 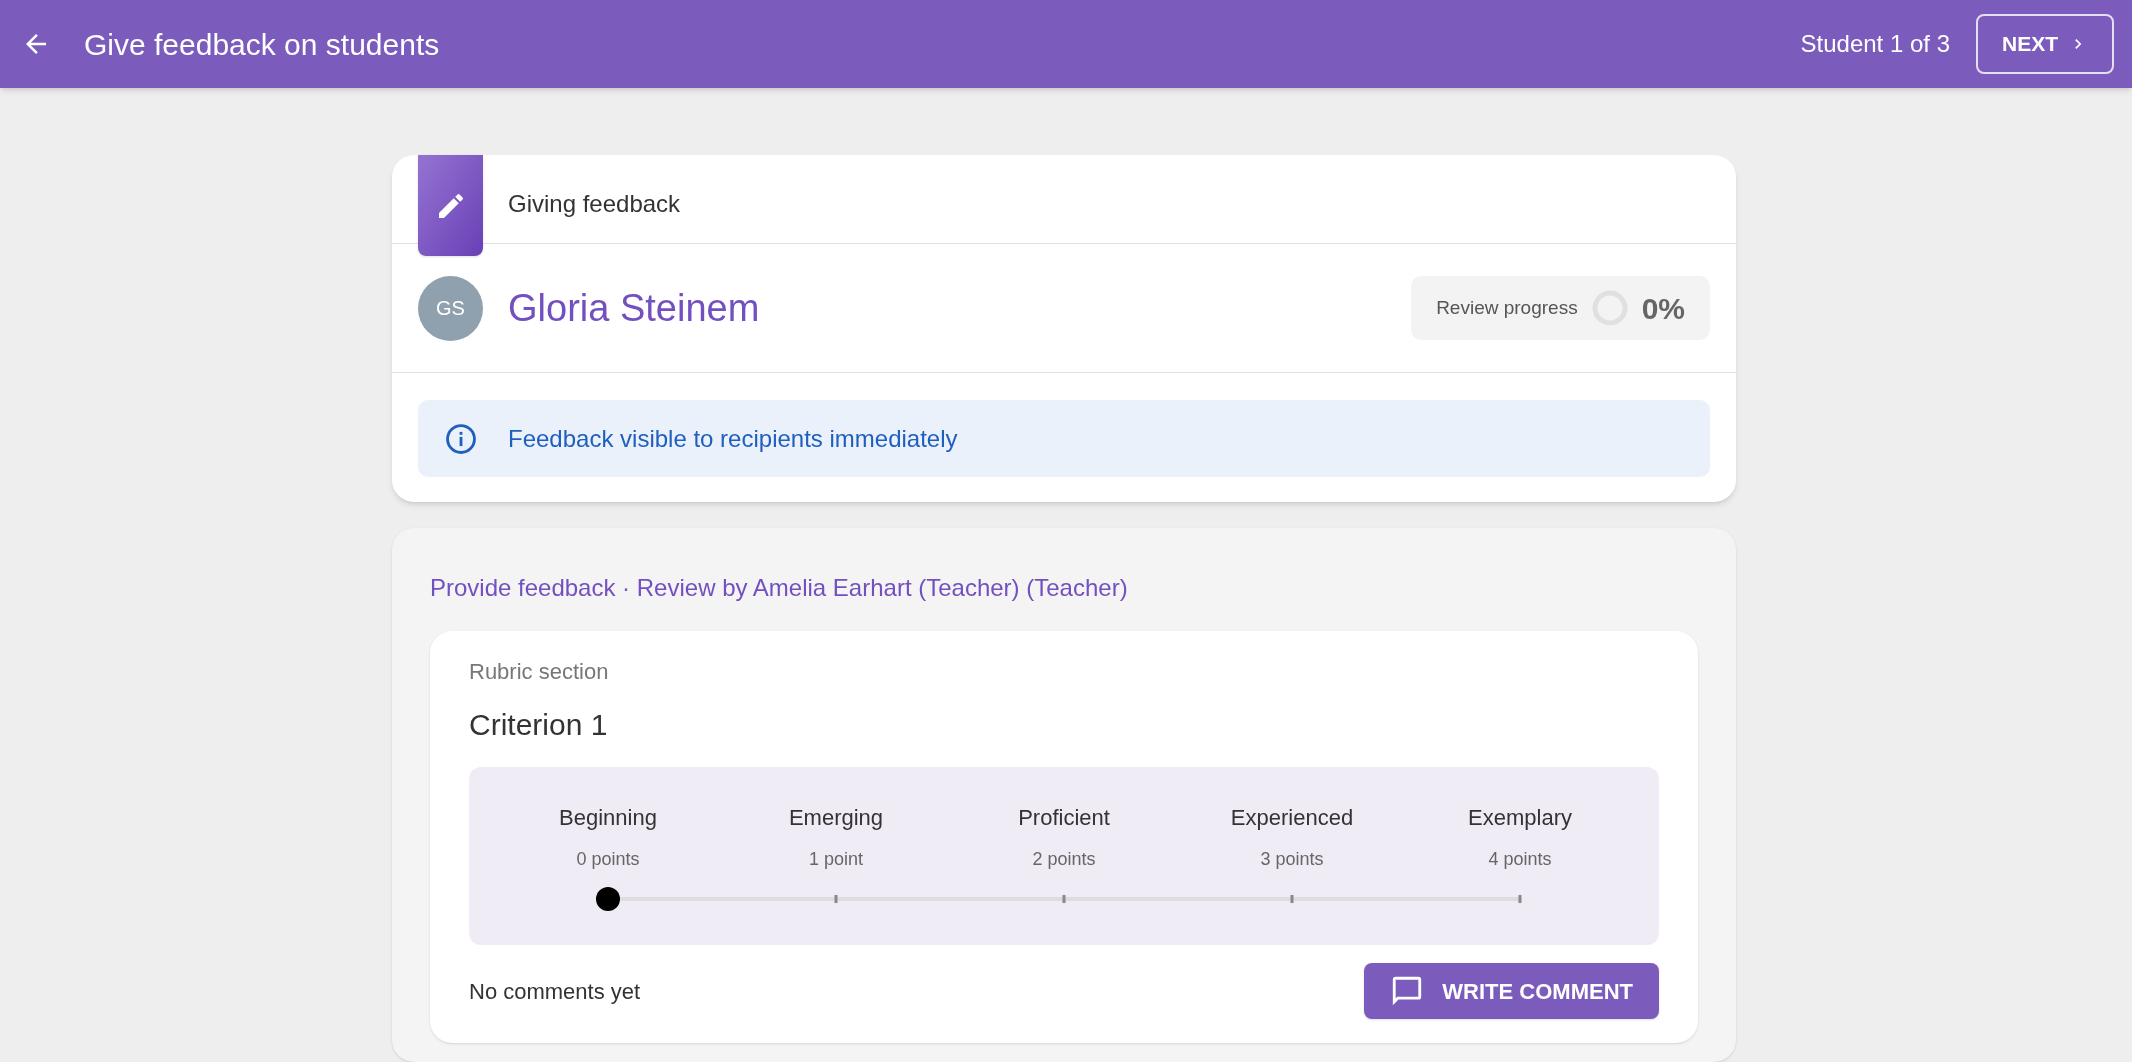 I want to click on level-name: Experienced, so click(x=1292, y=818).